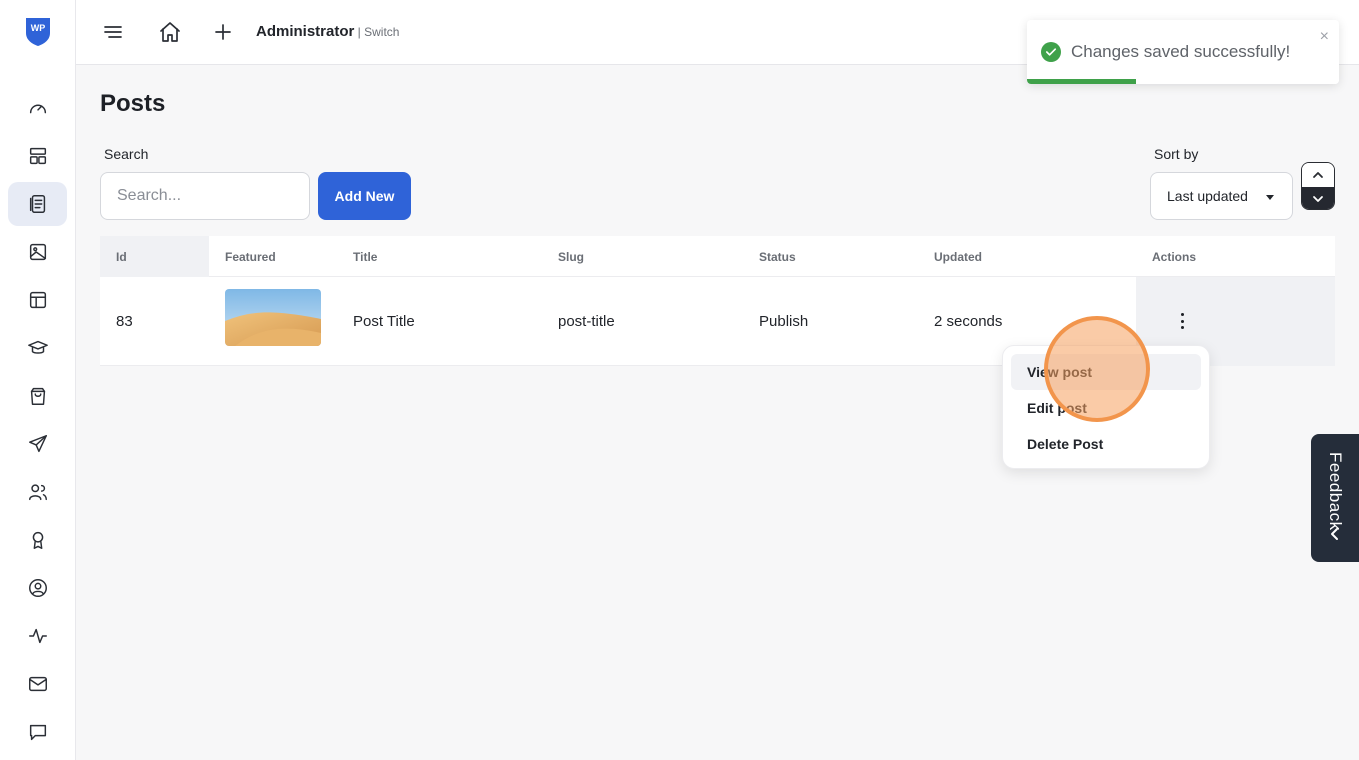 The width and height of the screenshot is (1359, 760). I want to click on mail-icon, so click(37, 684).